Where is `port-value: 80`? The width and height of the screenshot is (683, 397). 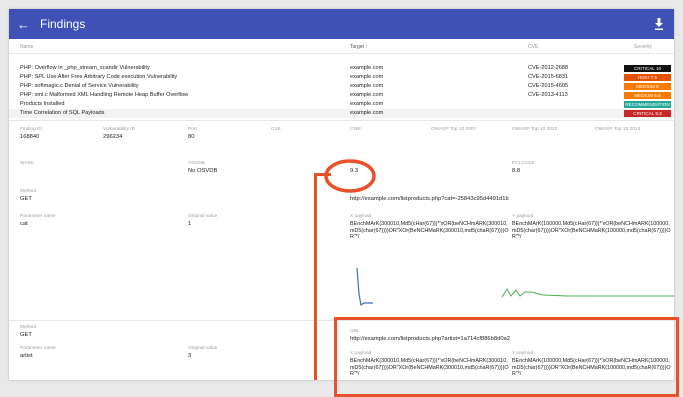
port-value: 80 is located at coordinates (191, 137).